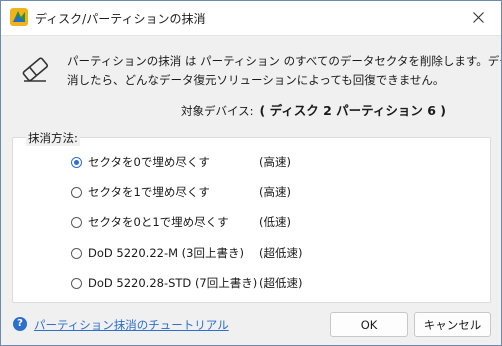 The image size is (502, 346). Describe the element at coordinates (149, 162) in the screenshot. I see `option-label: セクタを0で埋め尽くす` at that location.